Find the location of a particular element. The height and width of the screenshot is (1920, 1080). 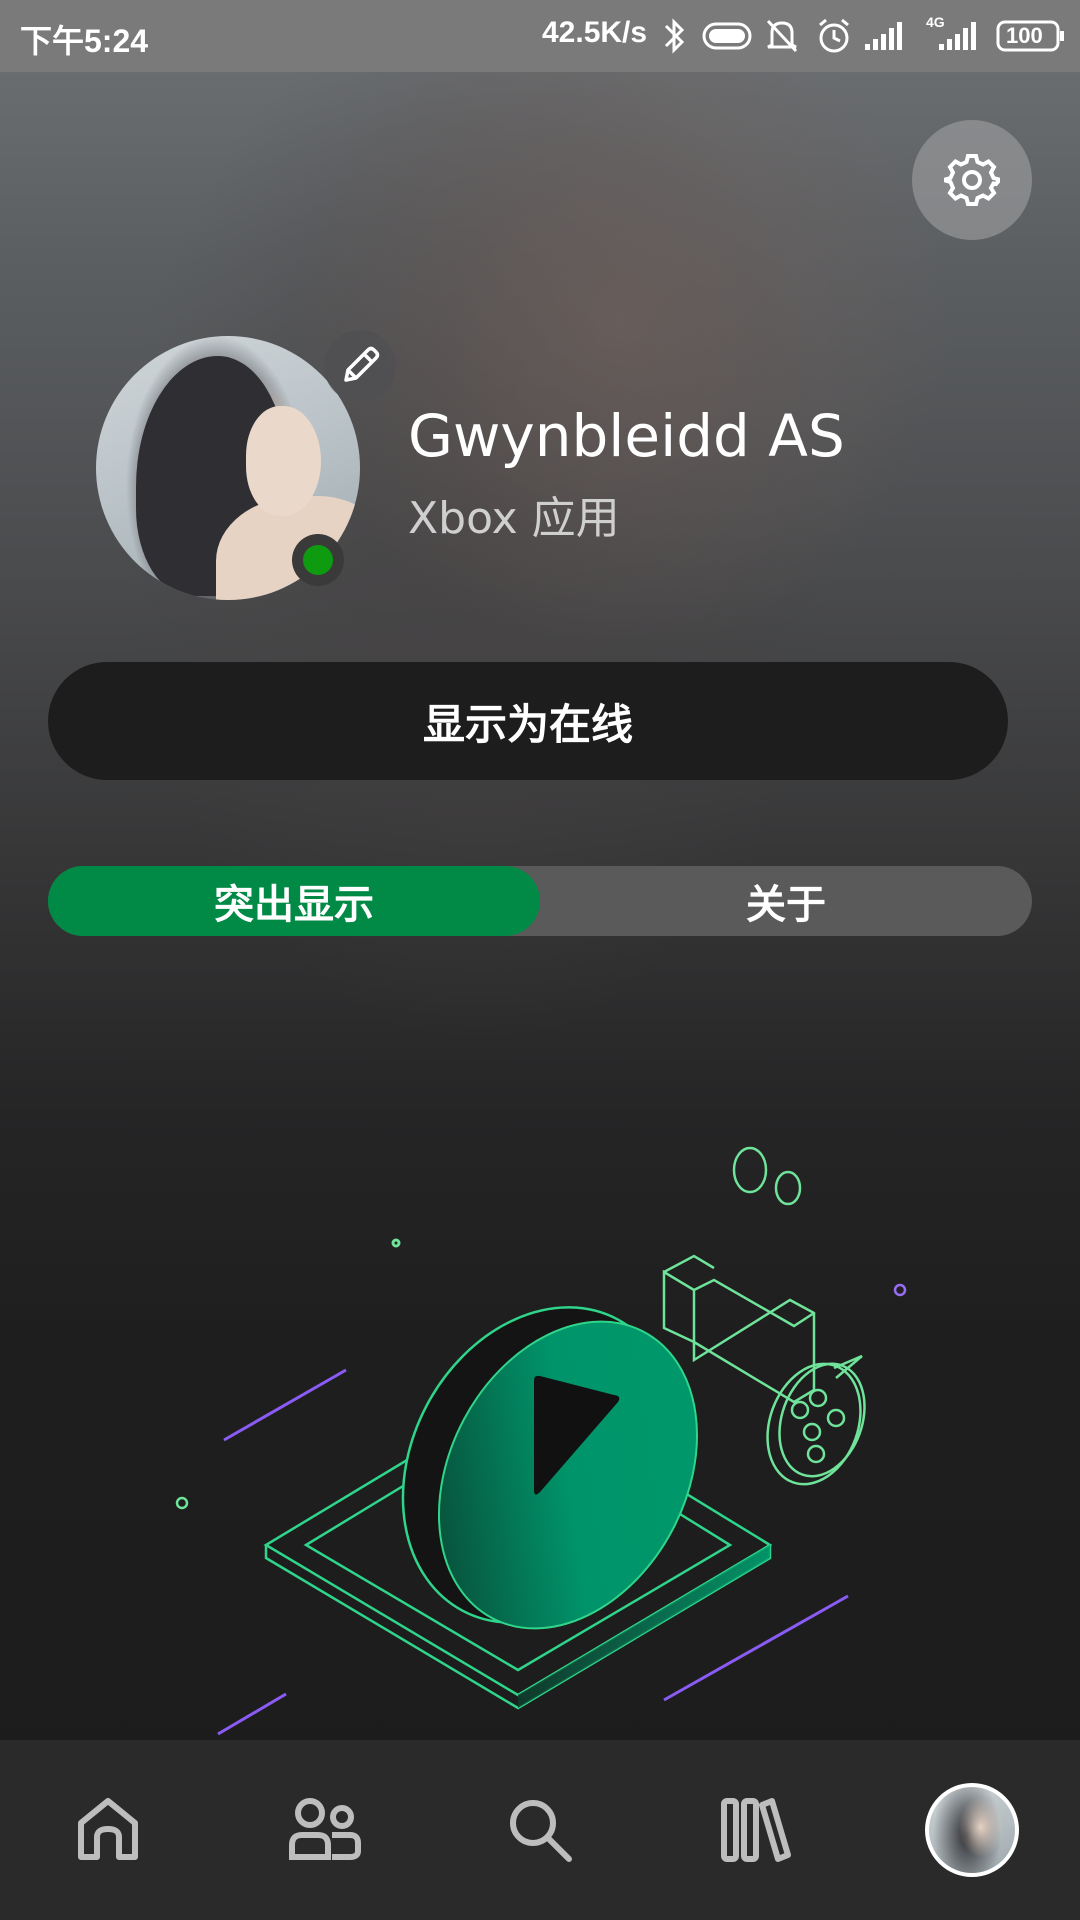

battery-icon: 100 is located at coordinates (1032, 36).